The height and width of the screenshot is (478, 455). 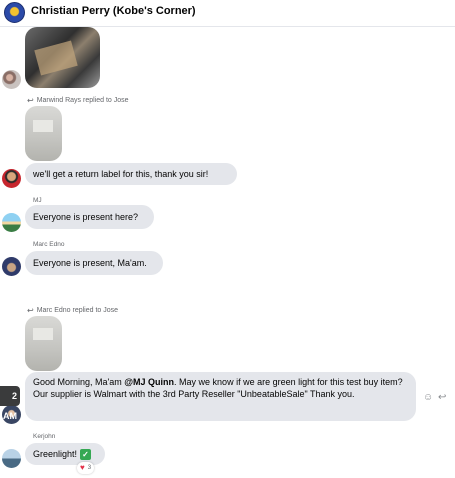 What do you see at coordinates (442, 397) in the screenshot?
I see `reply-icon: ↩` at bounding box center [442, 397].